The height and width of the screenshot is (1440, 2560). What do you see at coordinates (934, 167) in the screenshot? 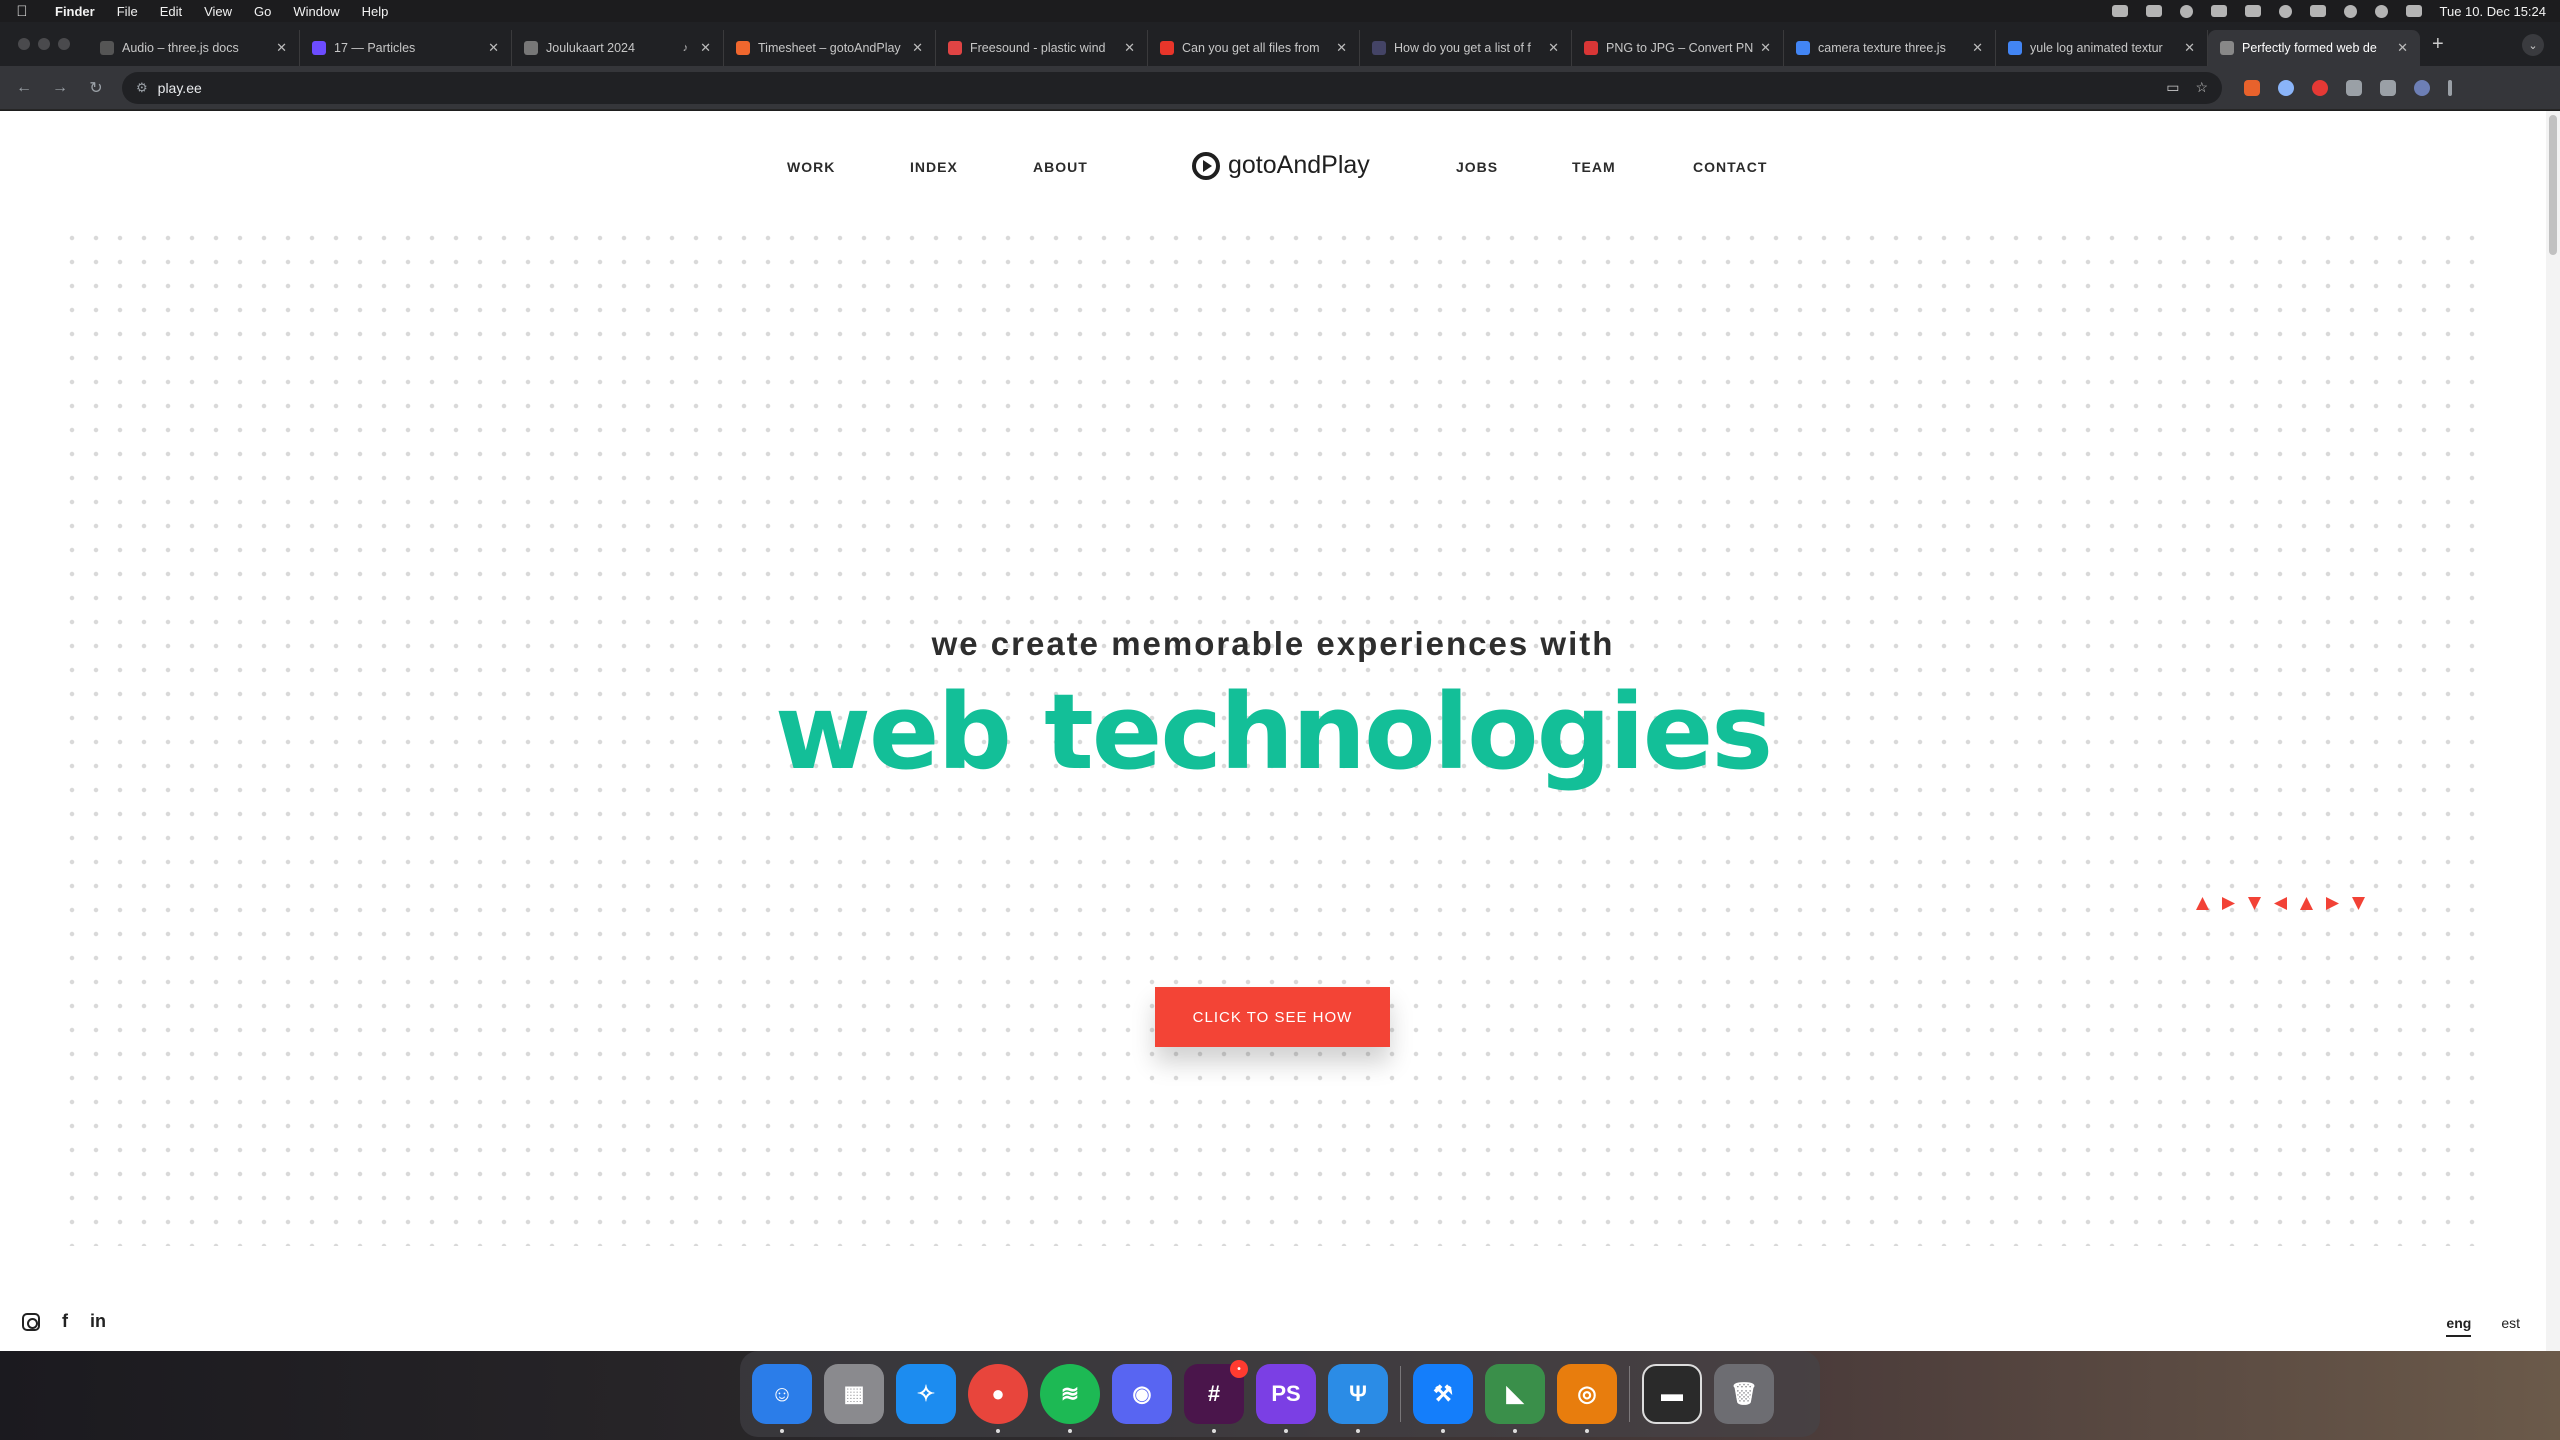
I see `nav-index: INDEX` at bounding box center [934, 167].